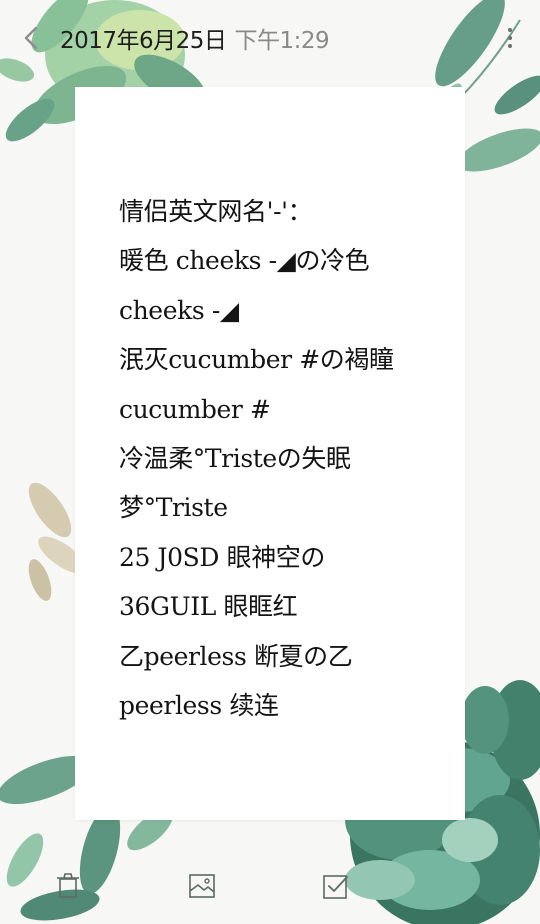 The image size is (540, 924). I want to click on note-time: 下午1:29, so click(282, 41).